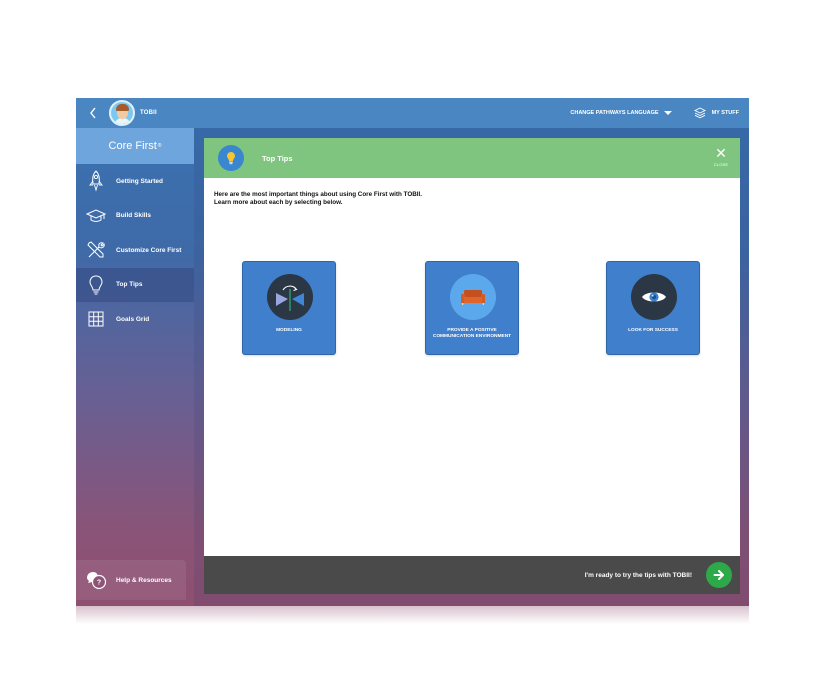 The image size is (825, 675). Describe the element at coordinates (159, 146) in the screenshot. I see `registered-mark: ®` at that location.